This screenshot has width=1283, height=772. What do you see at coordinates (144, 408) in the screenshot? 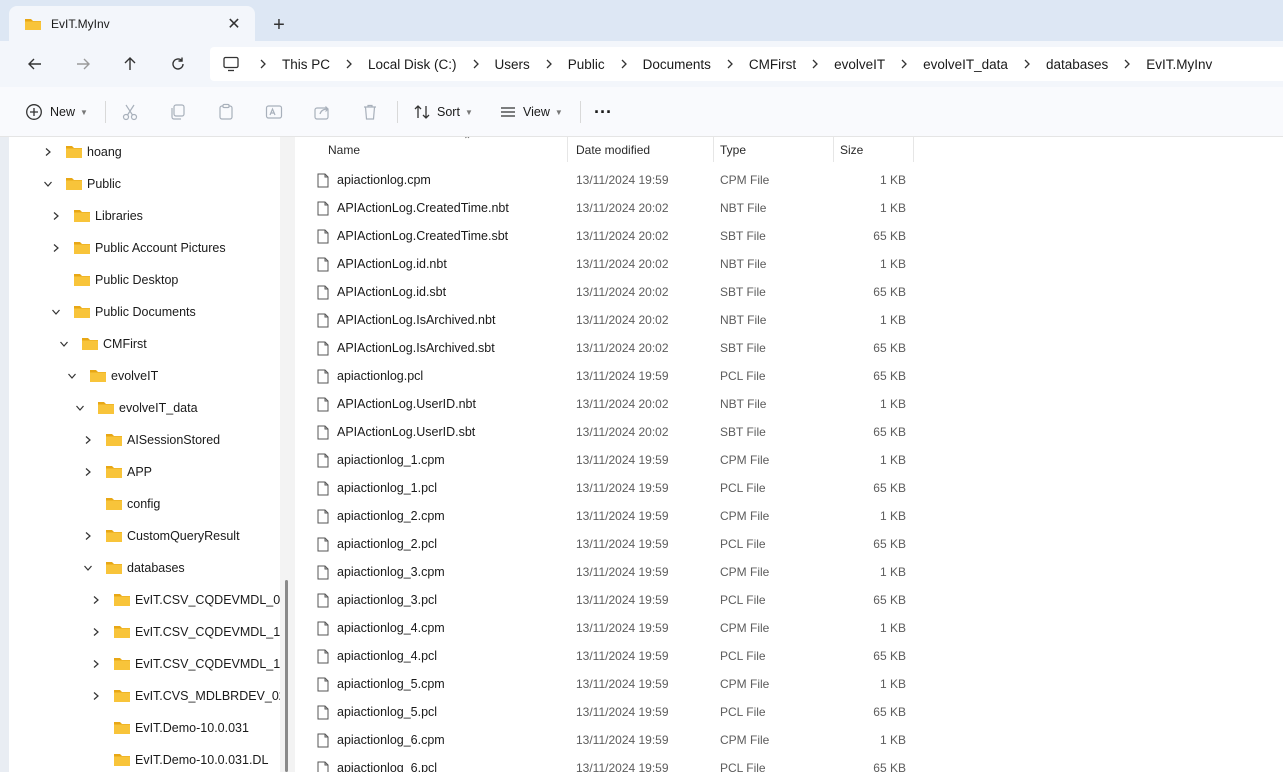
I see `nav-tree-item: evolveIT_data` at bounding box center [144, 408].